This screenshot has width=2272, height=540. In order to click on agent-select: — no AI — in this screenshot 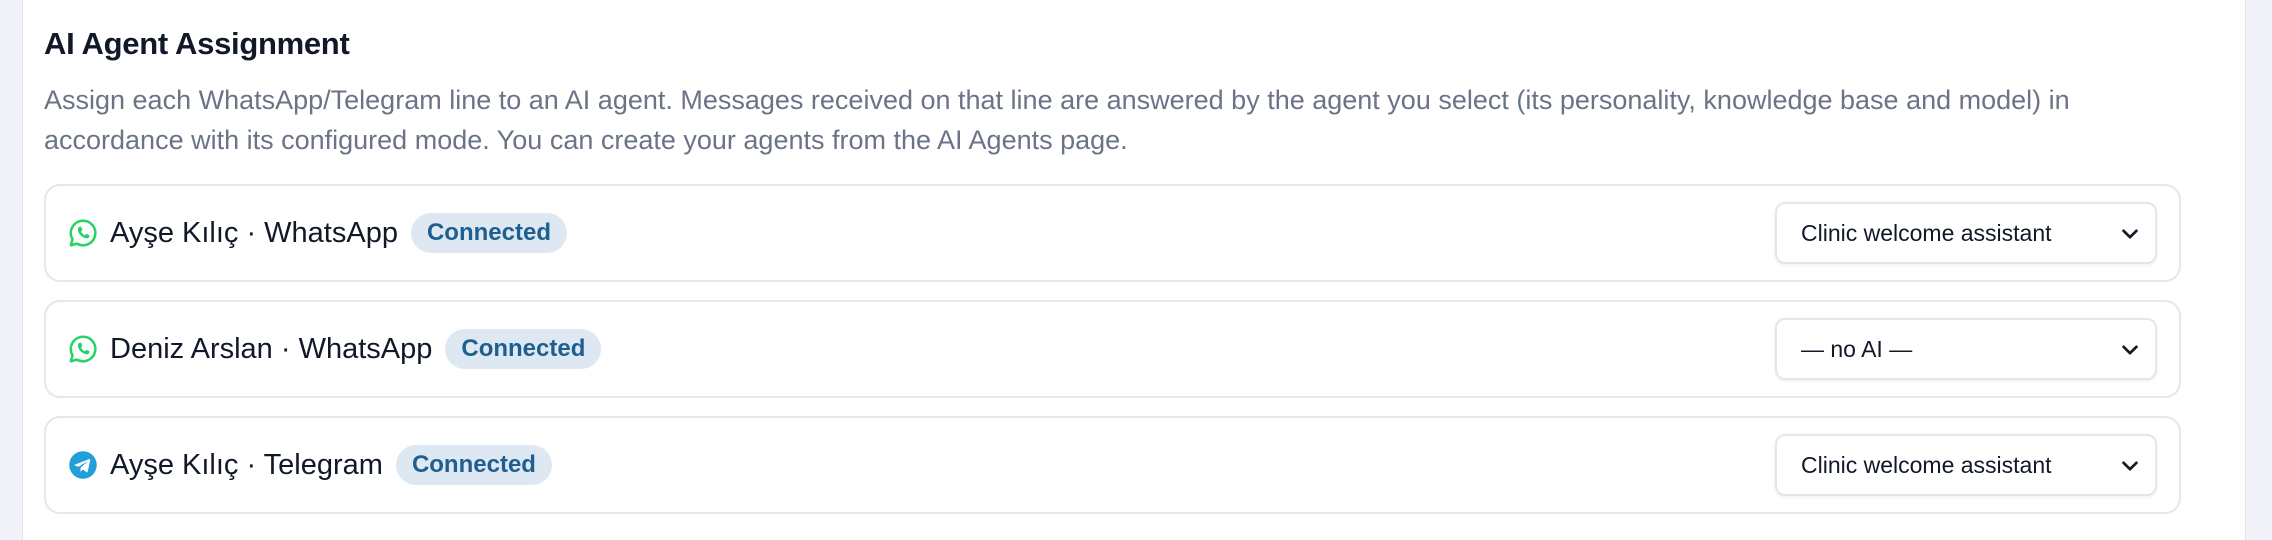, I will do `click(1966, 349)`.